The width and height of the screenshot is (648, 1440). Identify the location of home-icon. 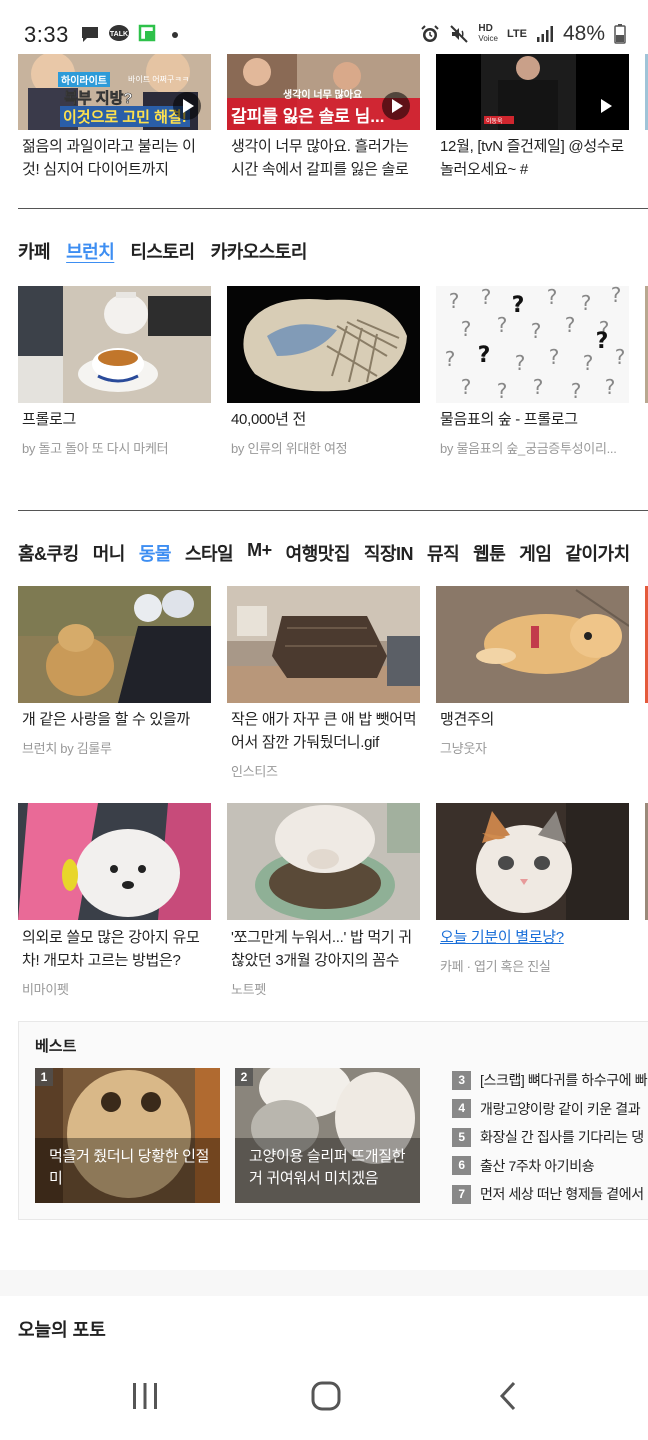
(326, 1396).